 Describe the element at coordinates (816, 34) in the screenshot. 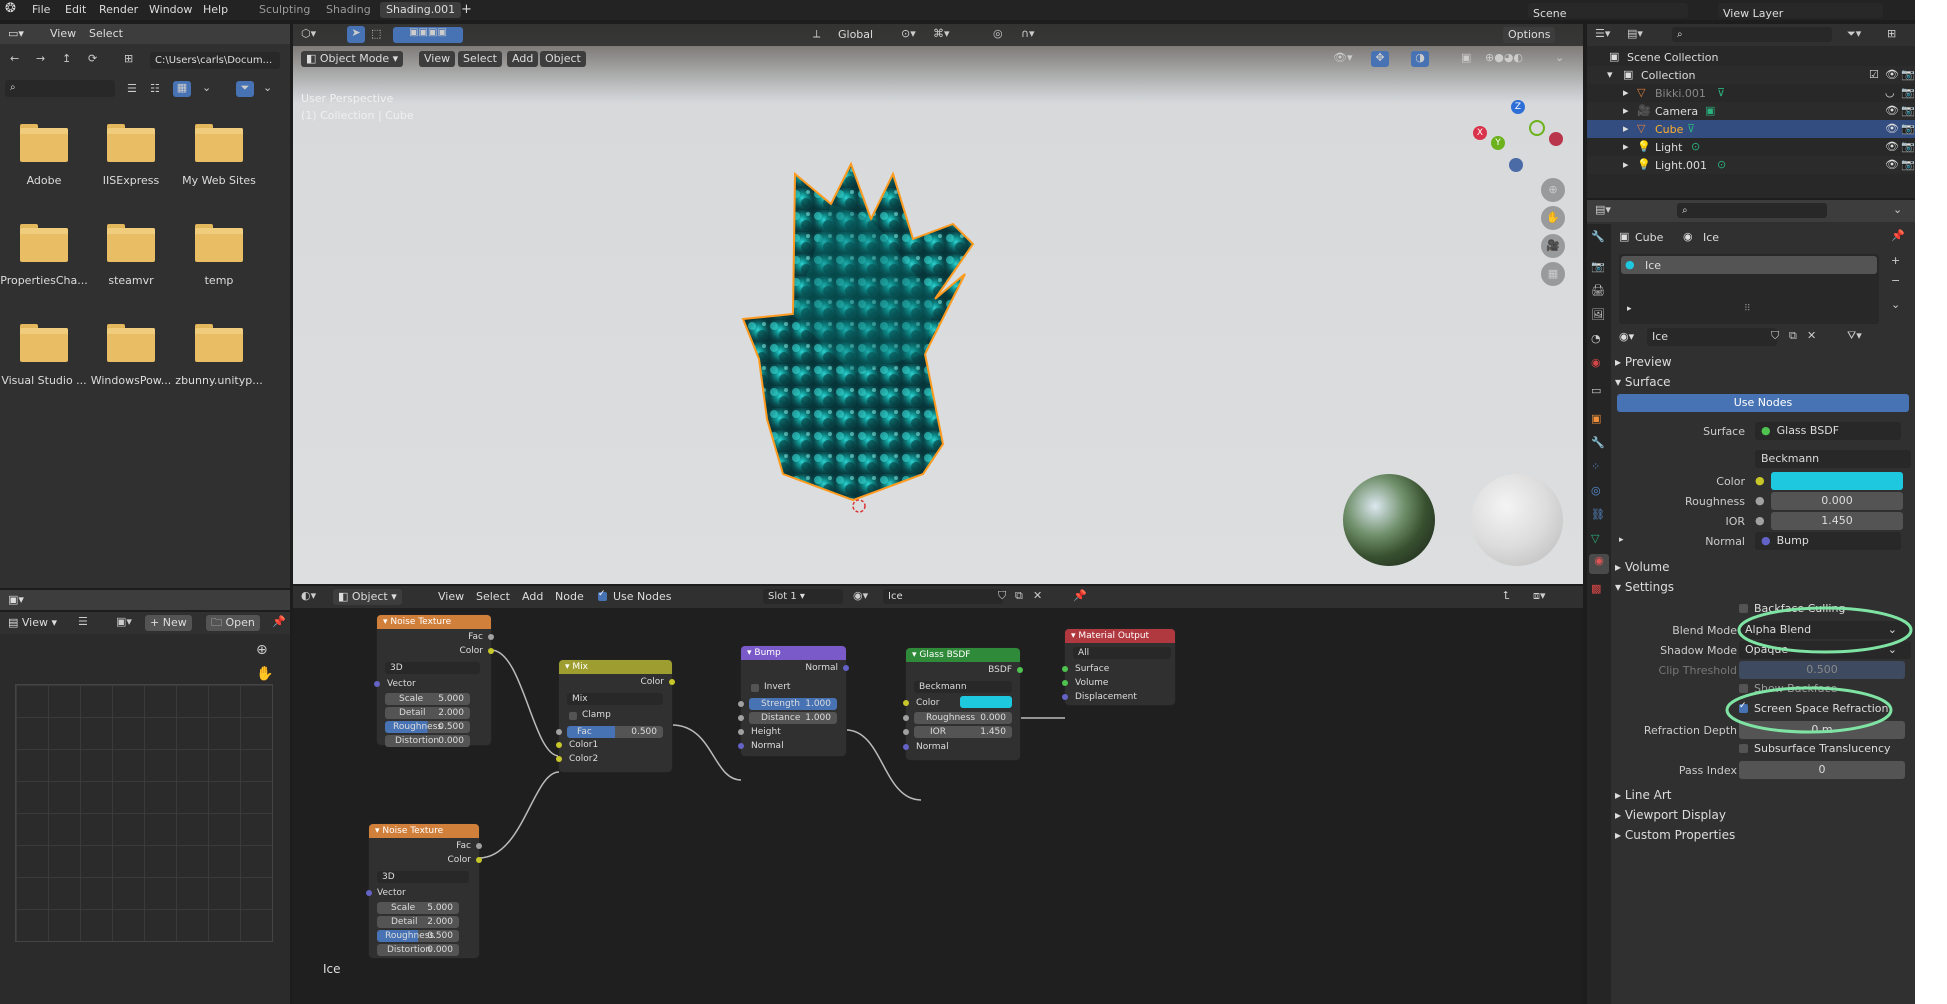

I see `orientation-icon: ⟂` at that location.